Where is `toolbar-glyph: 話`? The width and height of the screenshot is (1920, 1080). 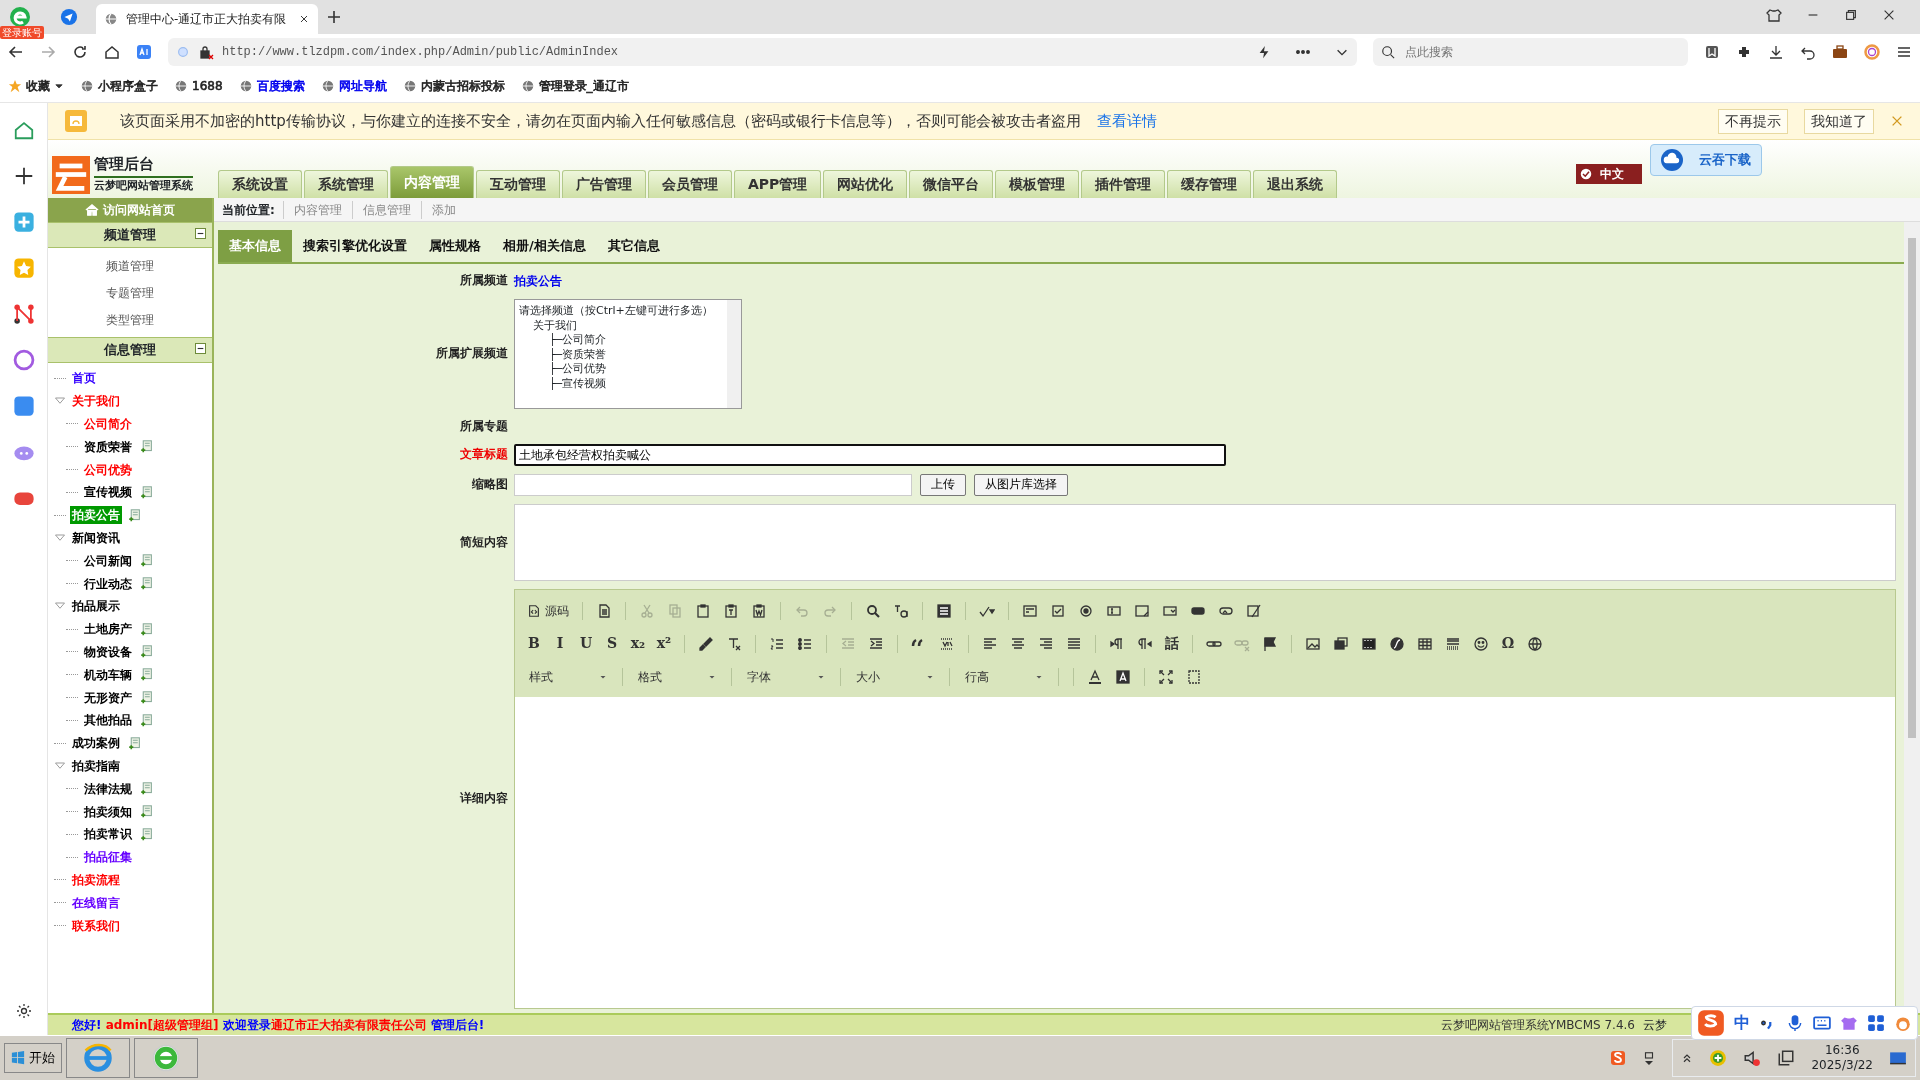 toolbar-glyph: 話 is located at coordinates (1172, 643).